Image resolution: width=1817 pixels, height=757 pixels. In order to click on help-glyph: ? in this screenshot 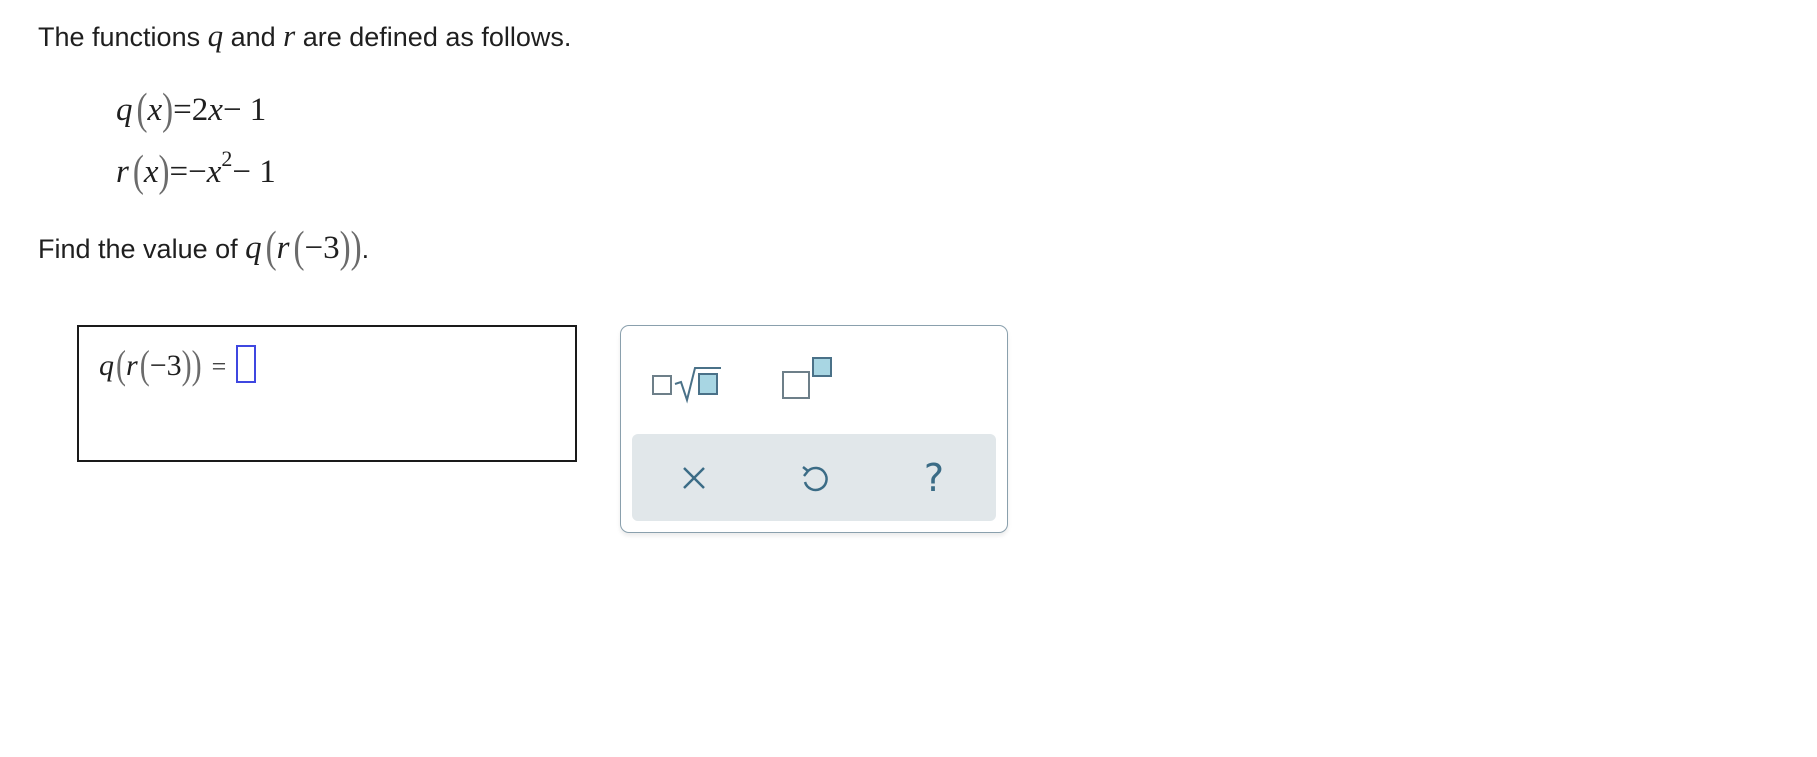, I will do `click(934, 478)`.